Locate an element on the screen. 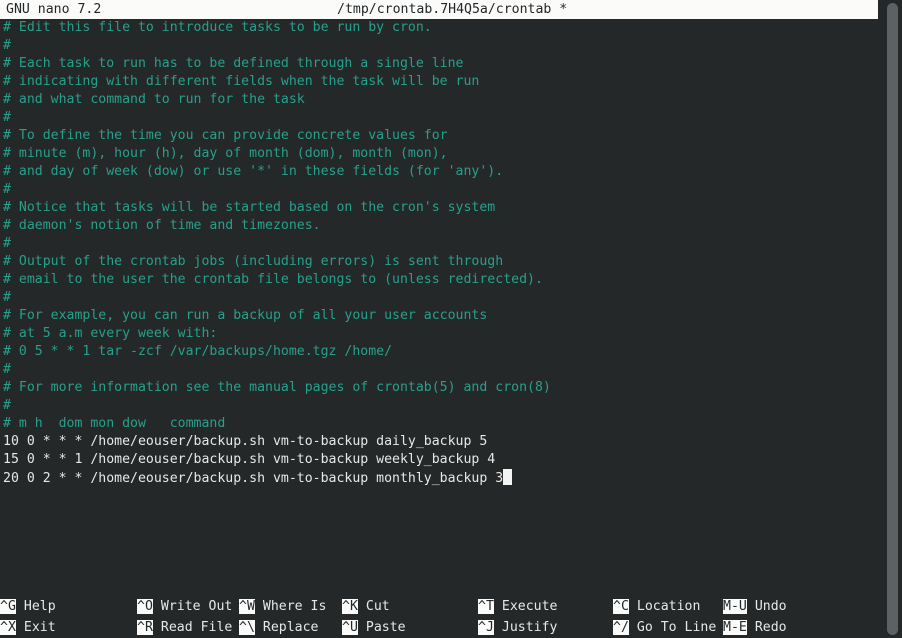 This screenshot has height=638, width=902. shortcut-key: ^C is located at coordinates (621, 606).